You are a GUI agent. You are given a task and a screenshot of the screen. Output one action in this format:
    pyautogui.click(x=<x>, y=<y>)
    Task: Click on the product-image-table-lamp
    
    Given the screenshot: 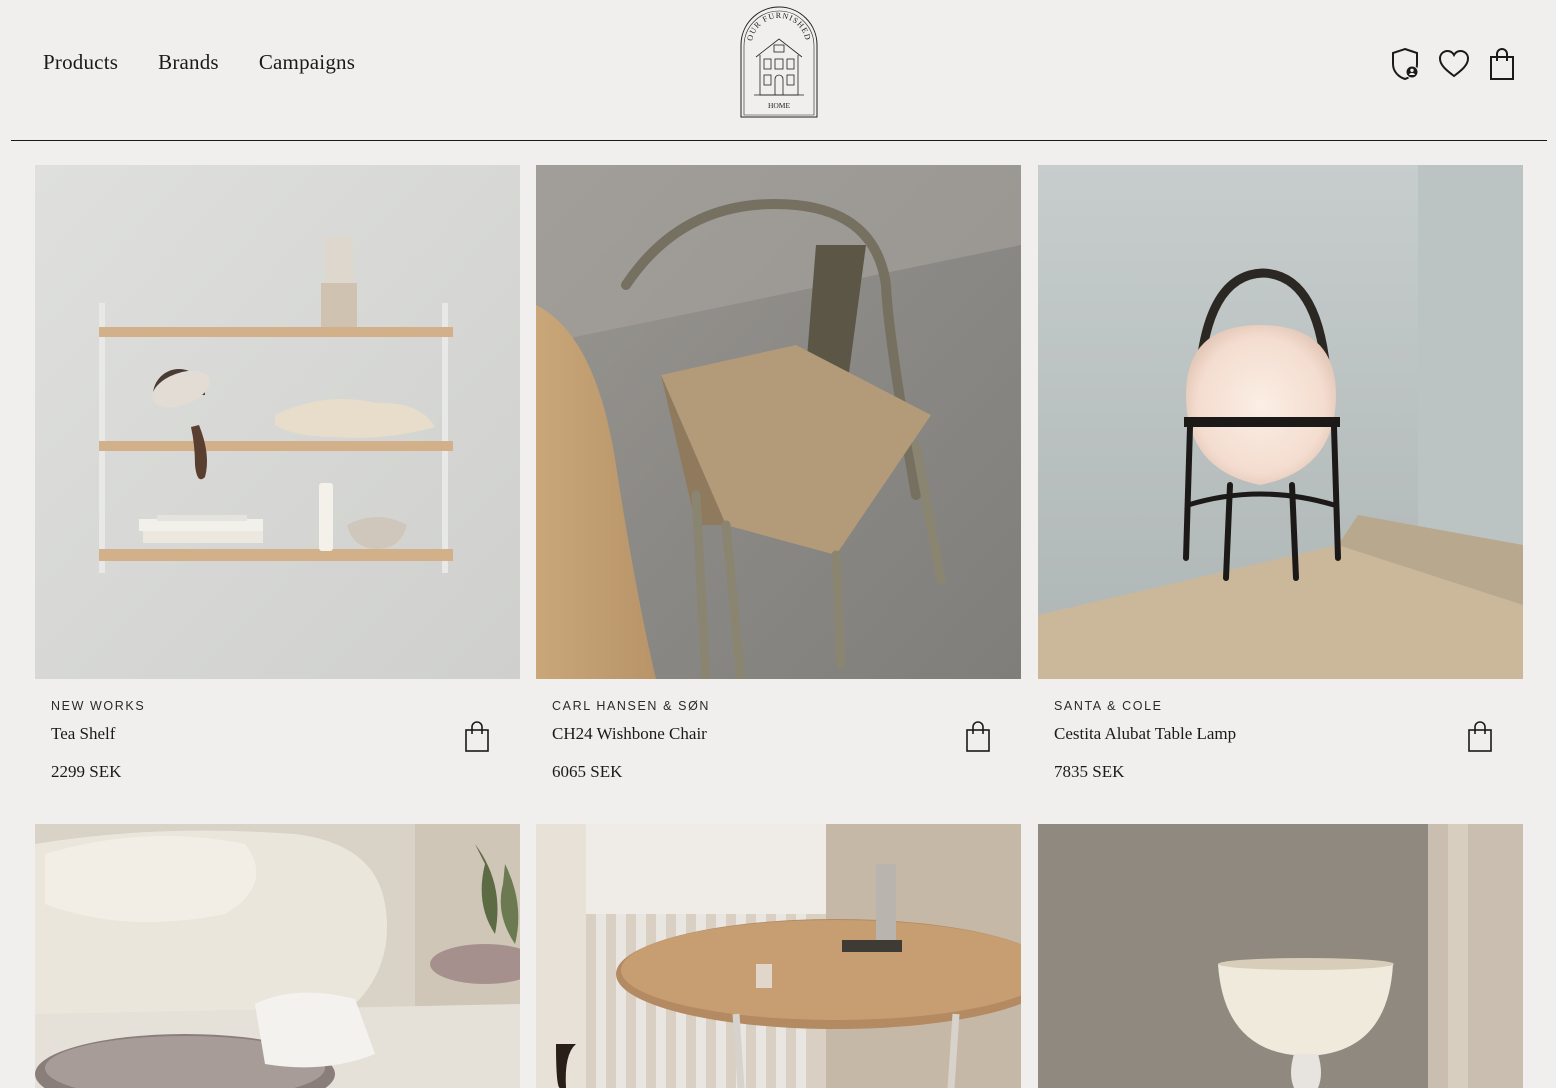 What is the action you would take?
    pyautogui.click(x=1280, y=956)
    